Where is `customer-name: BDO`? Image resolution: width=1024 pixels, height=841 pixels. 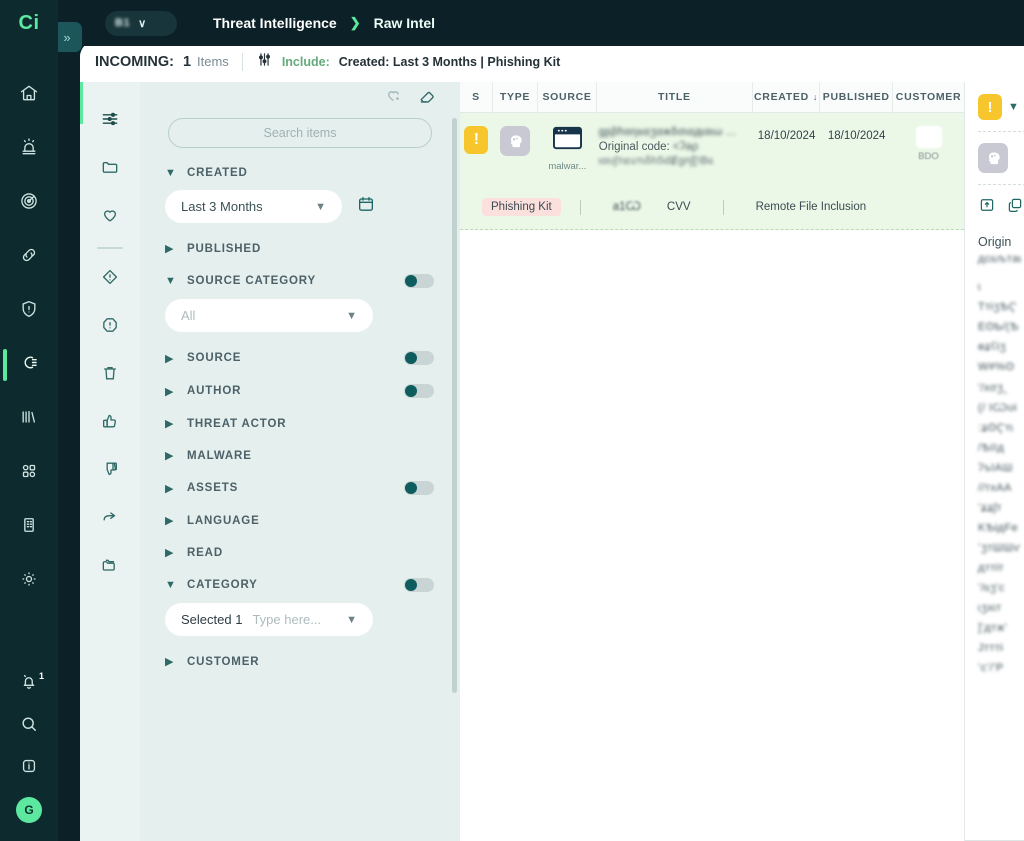 customer-name: BDO is located at coordinates (928, 156).